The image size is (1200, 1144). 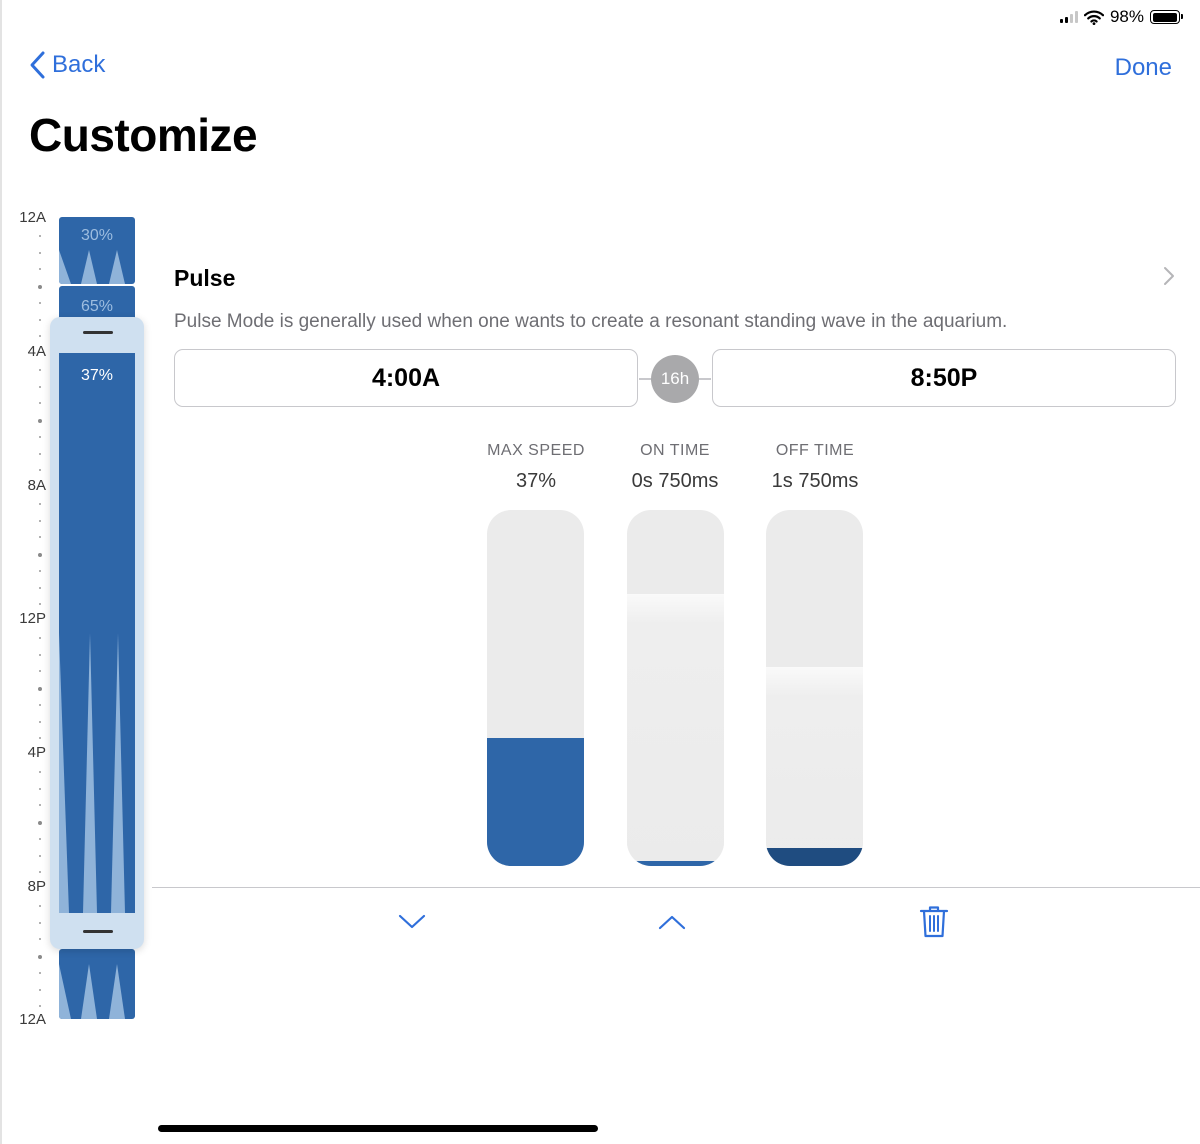 What do you see at coordinates (1166, 17) in the screenshot?
I see `battery-icon` at bounding box center [1166, 17].